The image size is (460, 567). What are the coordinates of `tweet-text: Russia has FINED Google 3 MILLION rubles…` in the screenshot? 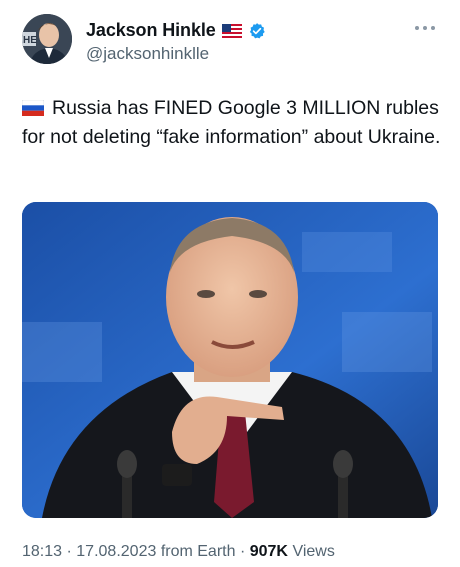 It's located at (231, 123).